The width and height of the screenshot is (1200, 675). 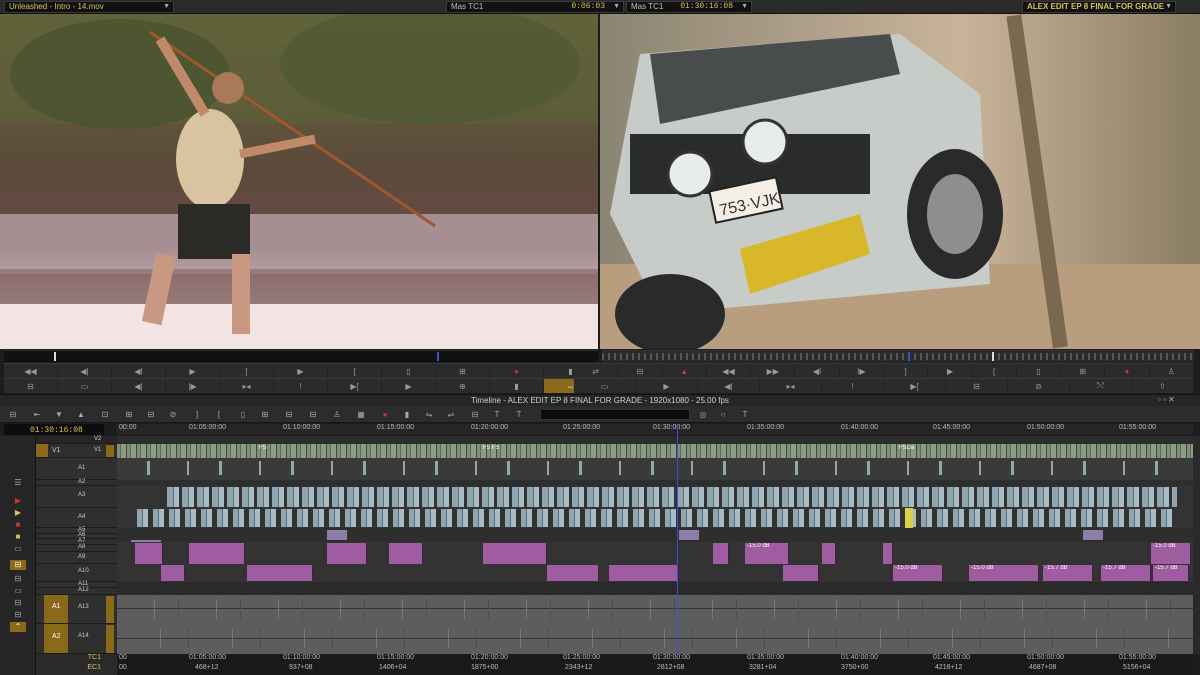 What do you see at coordinates (18, 603) in the screenshot?
I see `link-icon: ⊟` at bounding box center [18, 603].